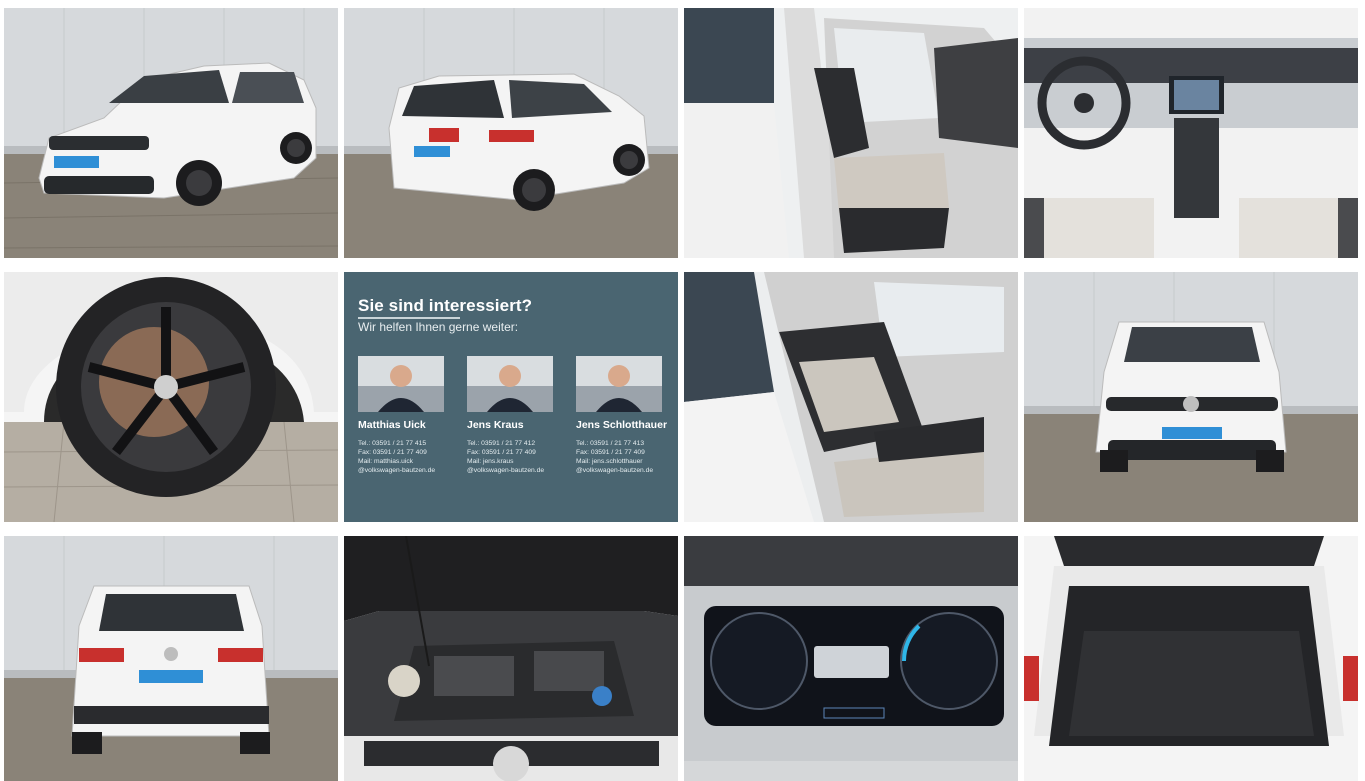 The width and height of the screenshot is (1365, 781). I want to click on person-name: Matthias Uick, so click(392, 425).